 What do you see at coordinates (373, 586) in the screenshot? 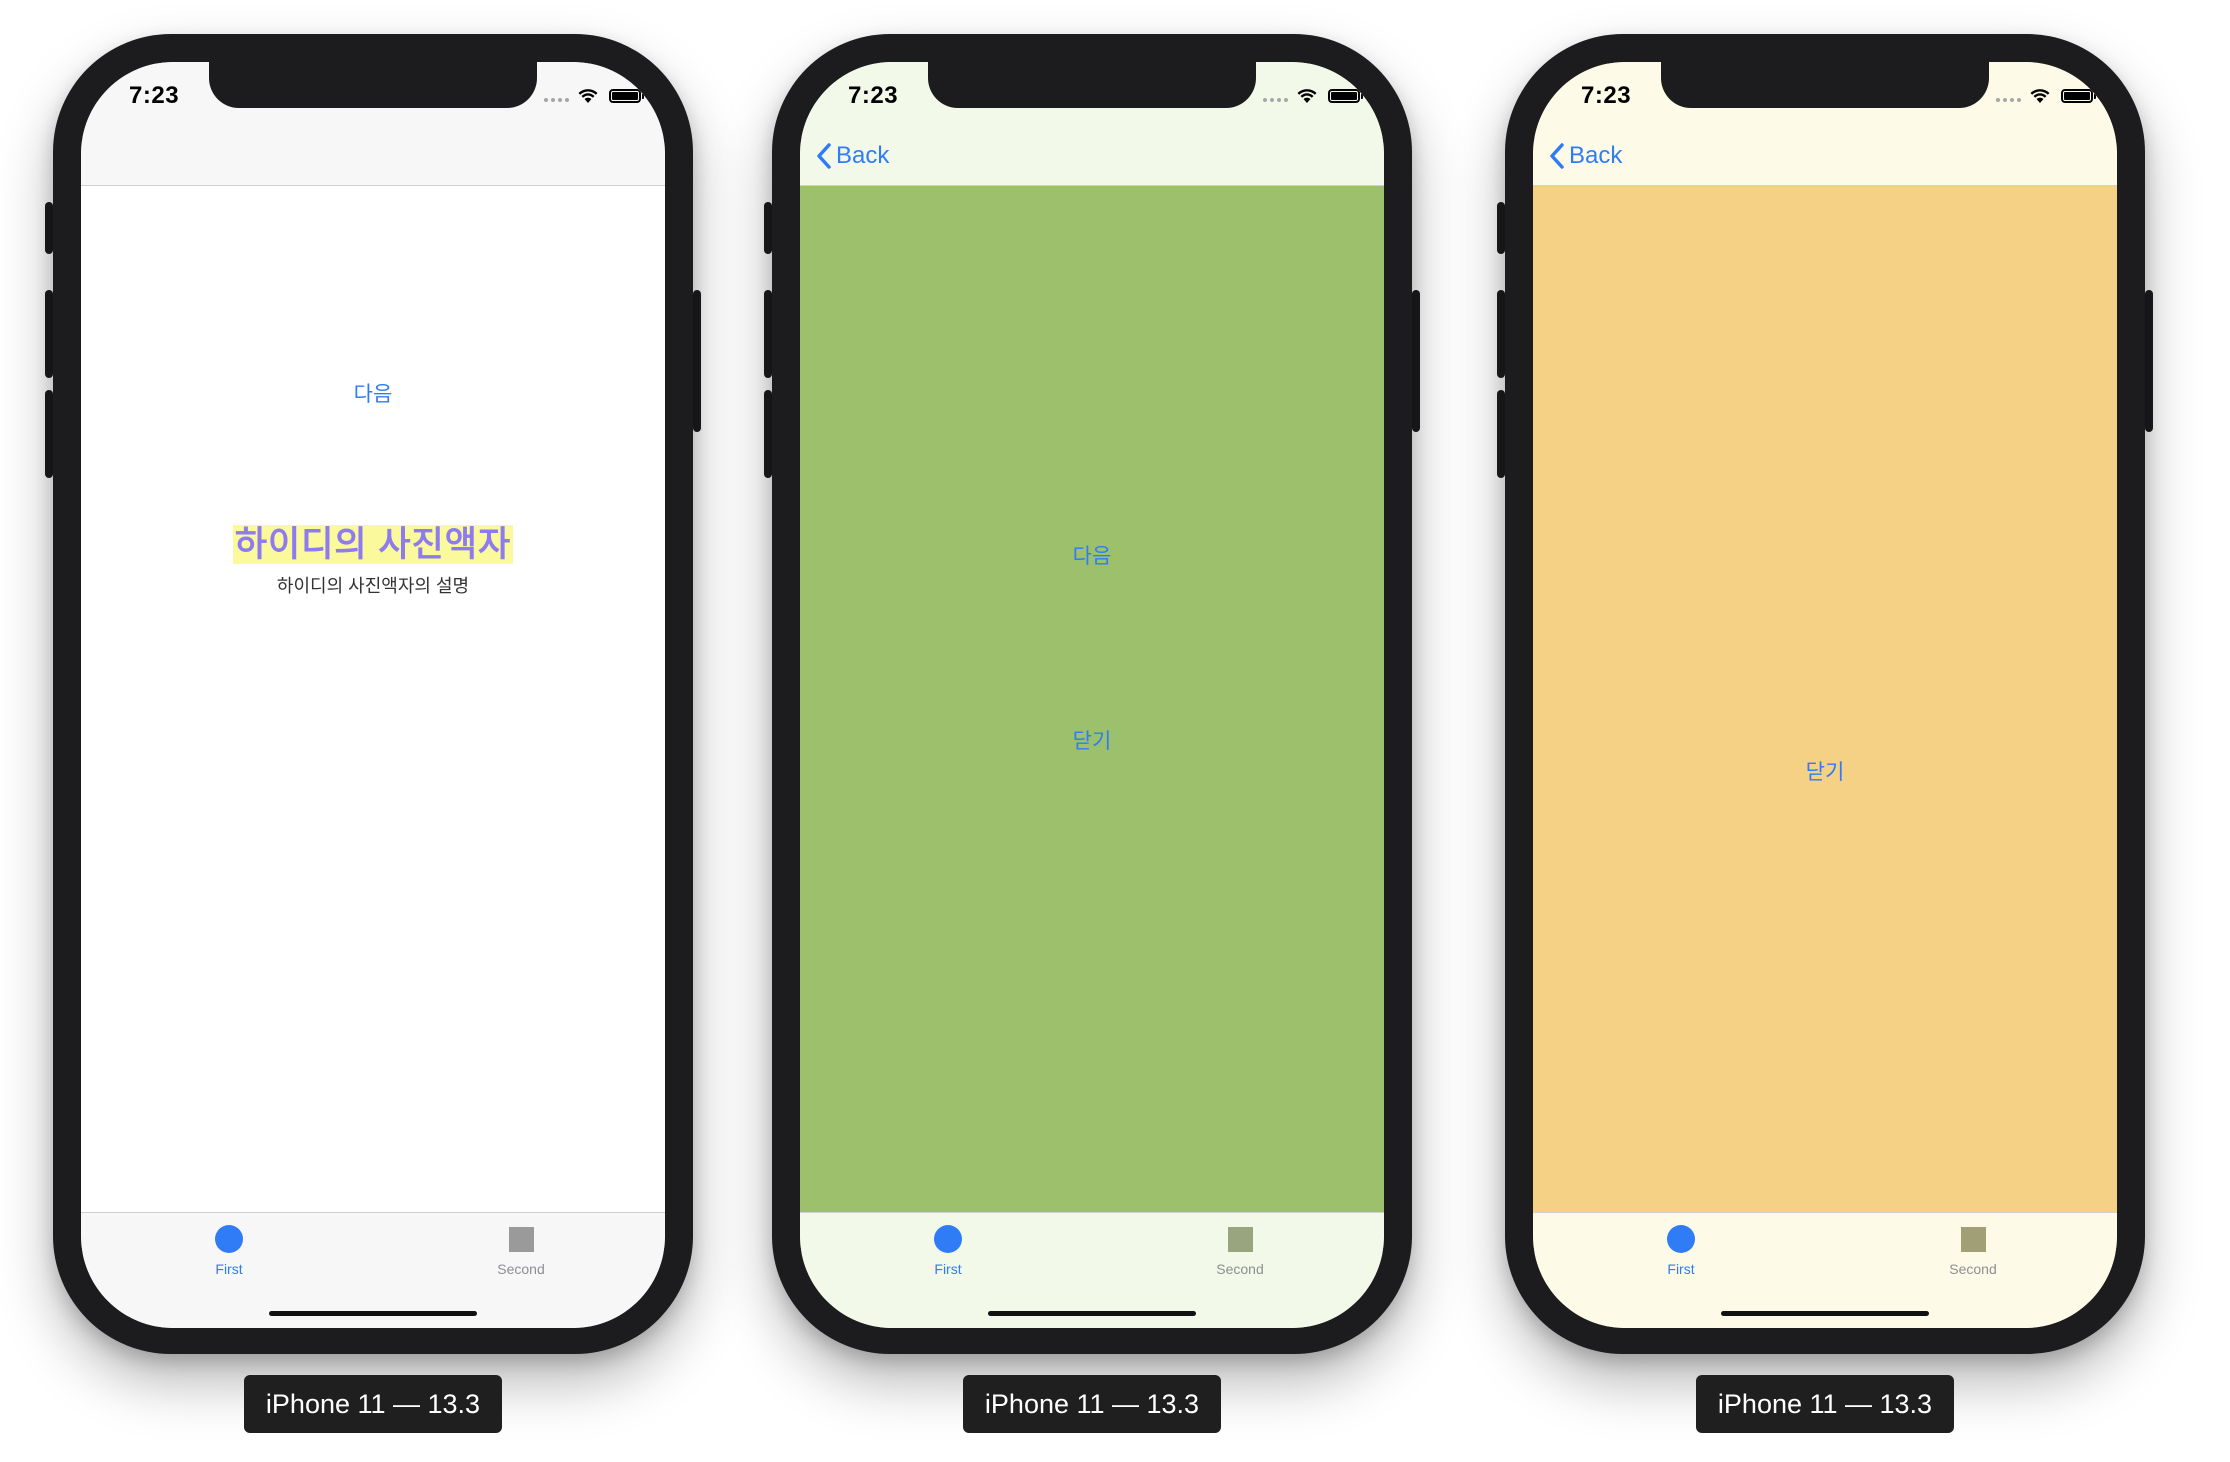
I see `page-subtitle: 하이디의 사진액자의 설명` at bounding box center [373, 586].